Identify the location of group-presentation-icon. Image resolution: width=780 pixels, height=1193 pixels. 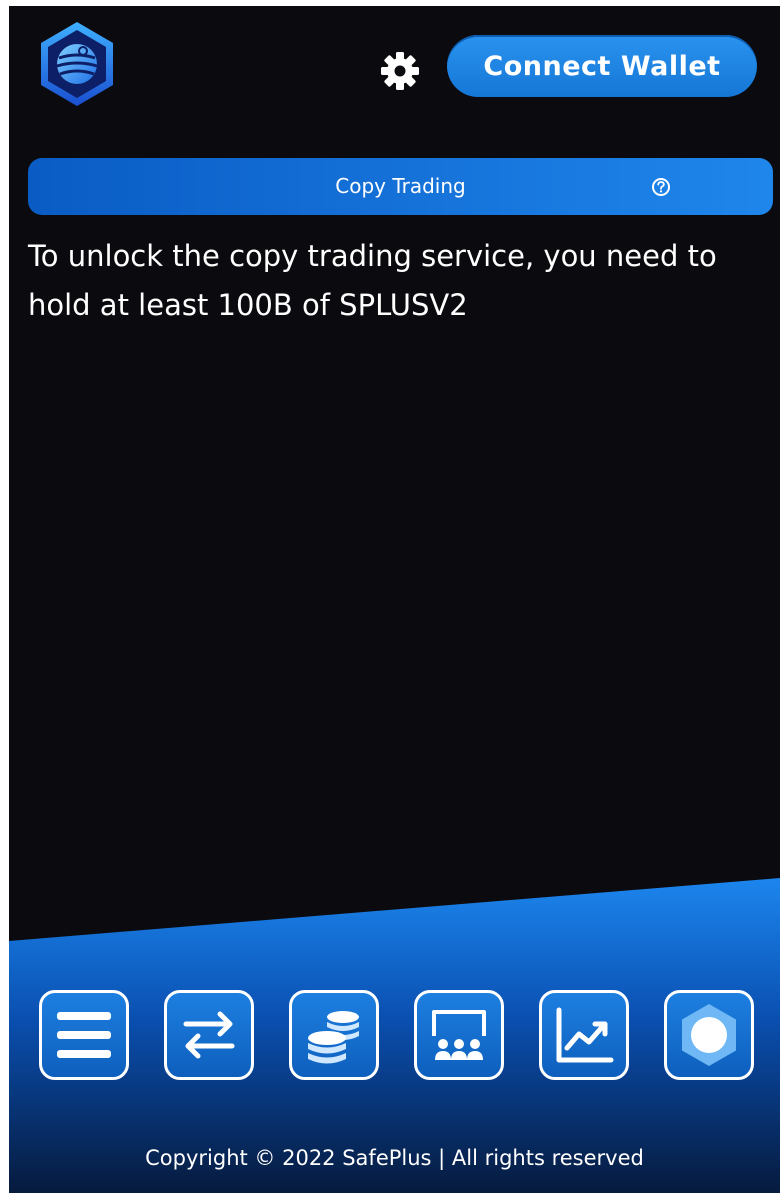
(459, 1035).